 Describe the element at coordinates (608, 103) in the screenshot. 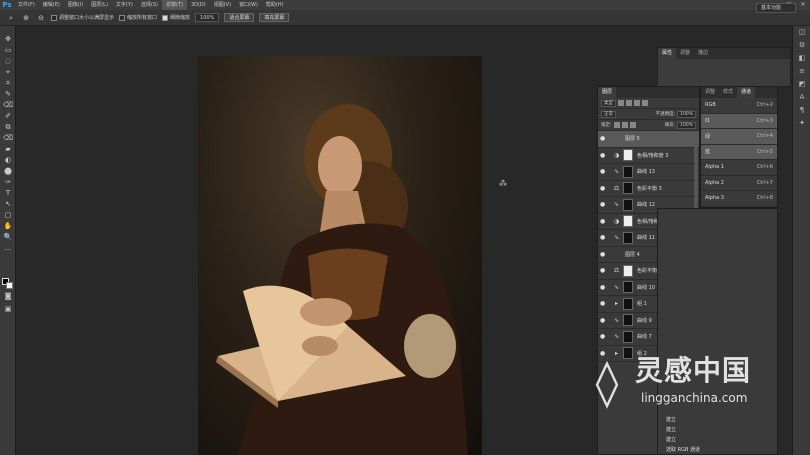

I see `layer-filter-select: 类型` at that location.